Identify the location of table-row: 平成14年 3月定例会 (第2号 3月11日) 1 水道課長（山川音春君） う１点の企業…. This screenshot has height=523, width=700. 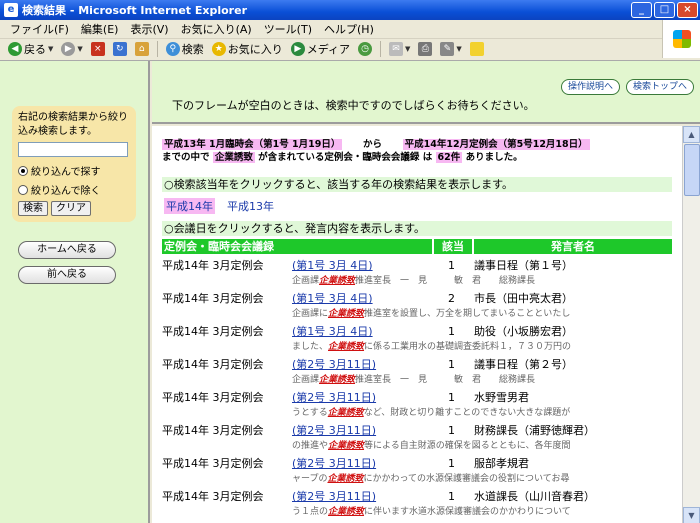
(422, 505).